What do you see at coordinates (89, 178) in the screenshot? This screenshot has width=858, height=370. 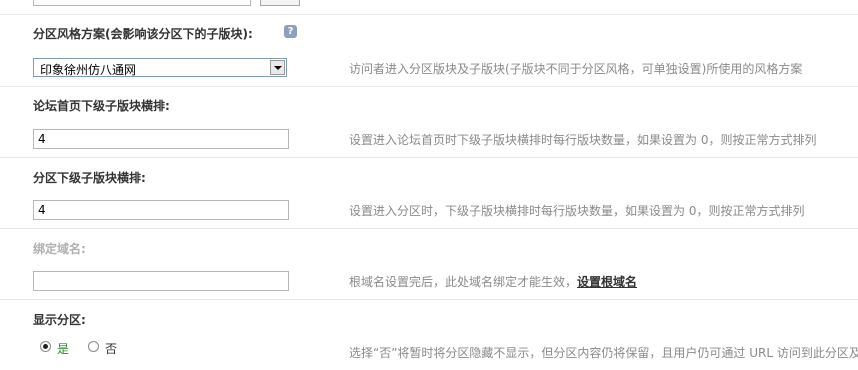 I see `group-cols-label: 分区下级子版块横排:` at bounding box center [89, 178].